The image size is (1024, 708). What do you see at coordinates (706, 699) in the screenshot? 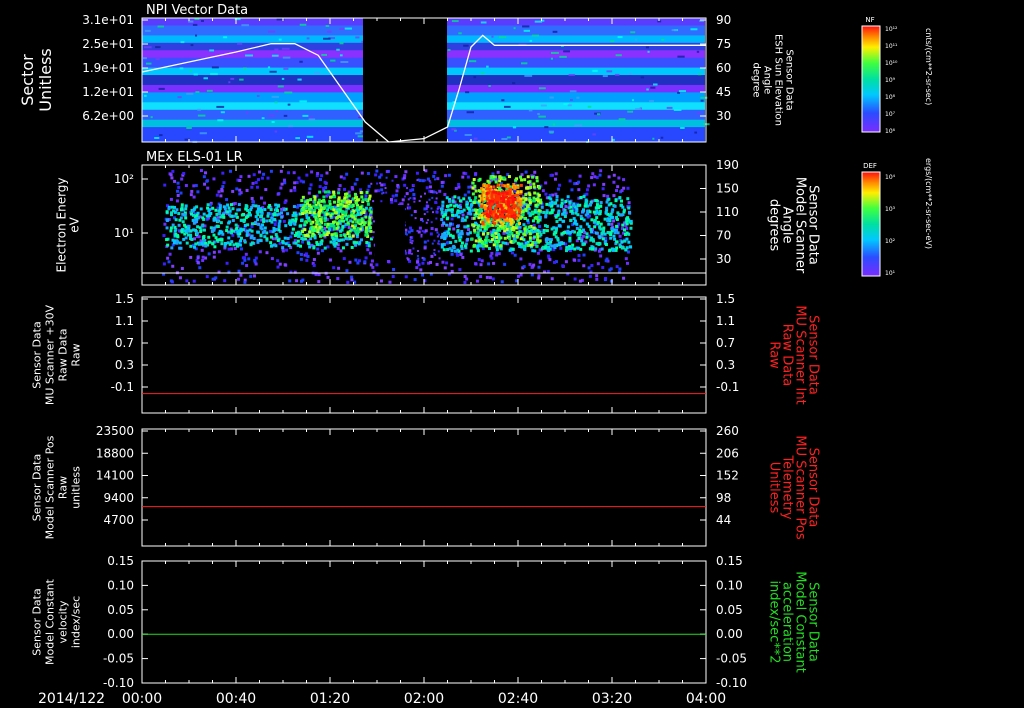
I see `time-tick-label: 04:00` at bounding box center [706, 699].